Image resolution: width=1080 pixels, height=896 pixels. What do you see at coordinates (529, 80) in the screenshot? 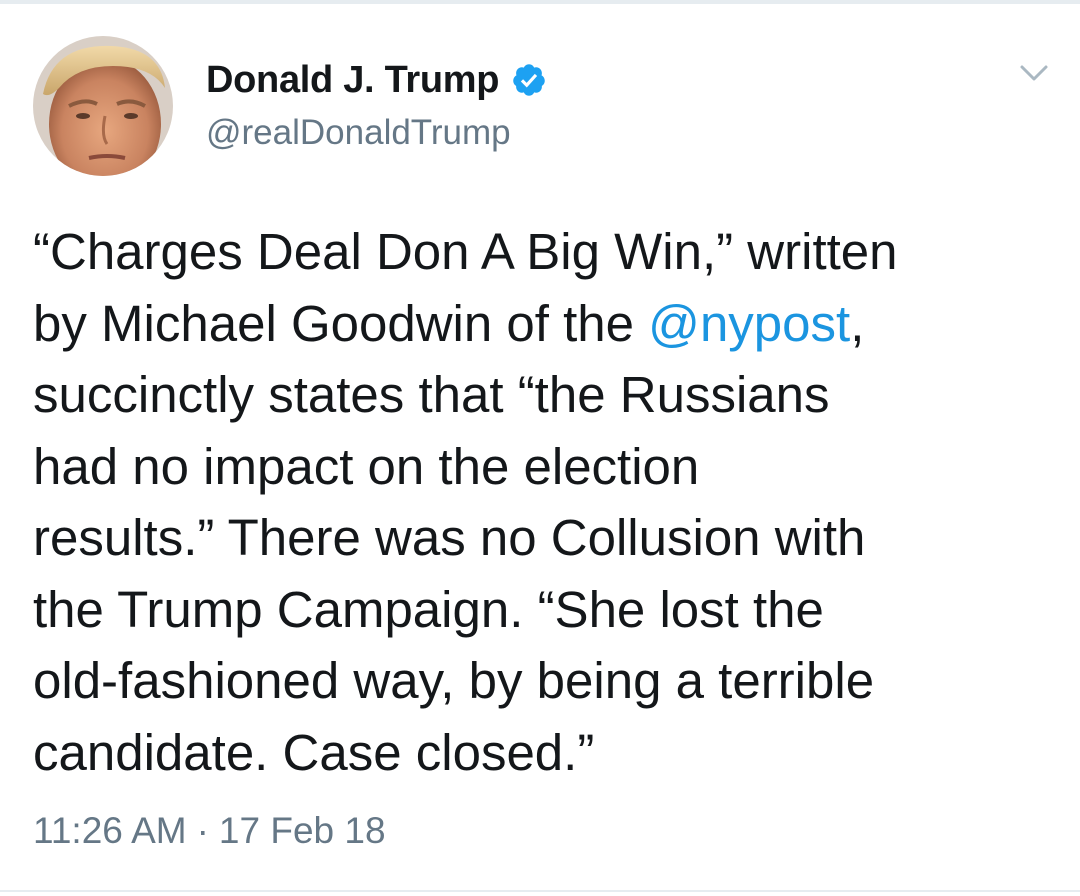
I see `verified-badge-icon` at bounding box center [529, 80].